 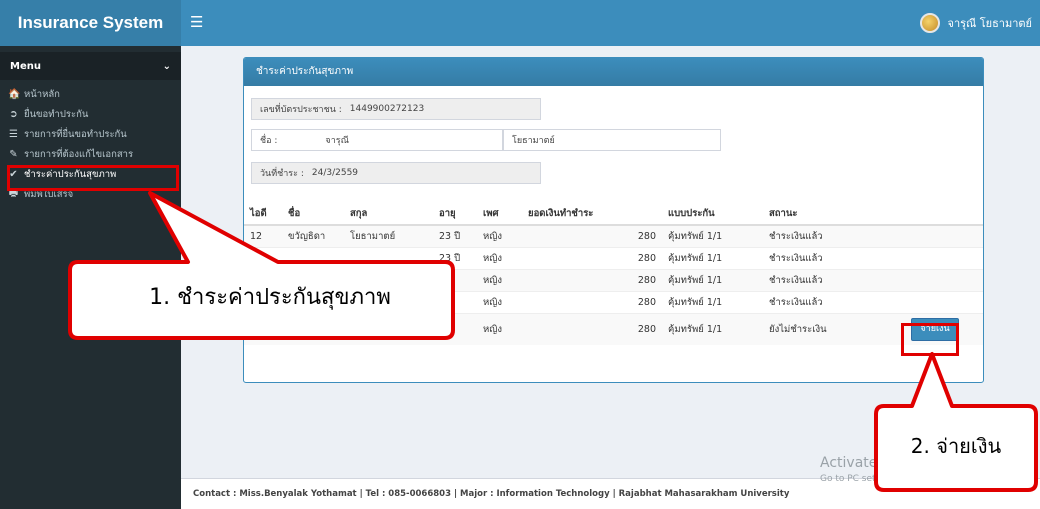 I want to click on first-name-field: ชื่อ : จารุณี, so click(x=377, y=140).